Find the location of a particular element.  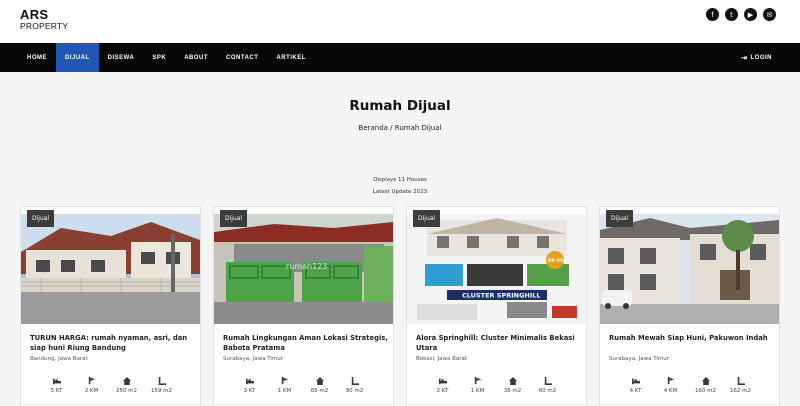

property-stats: 2 KT 1 KM 38 m2 60 m2 is located at coordinates (495, 385).